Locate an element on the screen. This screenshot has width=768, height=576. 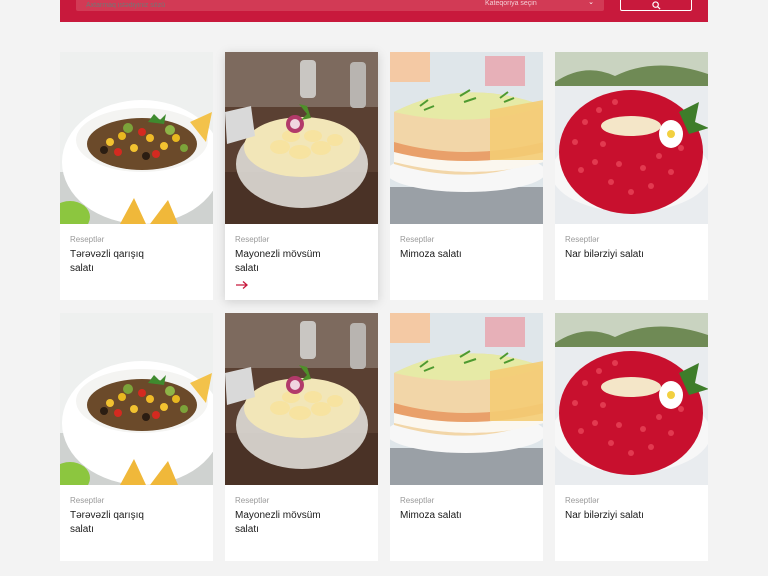
category-select: Kateqoriya seçin ⌄ is located at coordinates (539, 5).